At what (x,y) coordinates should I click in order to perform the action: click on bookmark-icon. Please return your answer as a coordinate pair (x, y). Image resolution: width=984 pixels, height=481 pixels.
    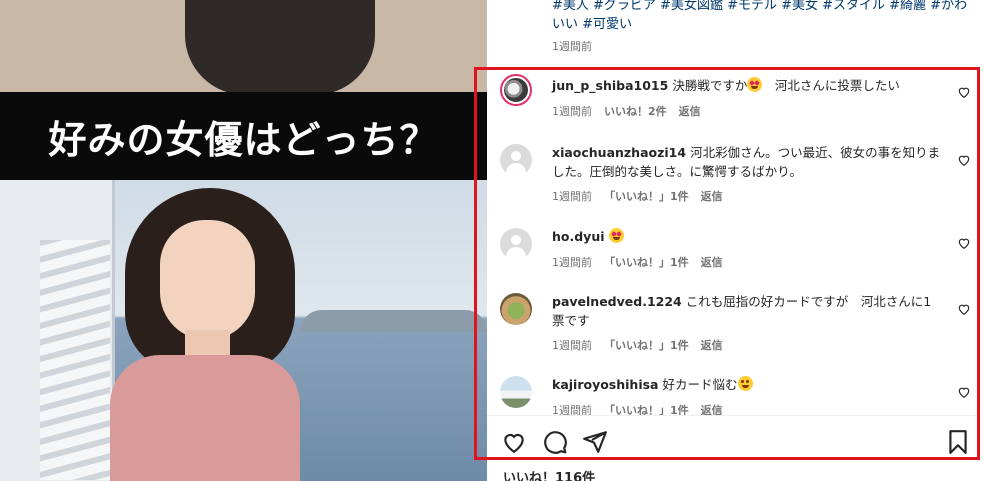
    Looking at the image, I should click on (958, 442).